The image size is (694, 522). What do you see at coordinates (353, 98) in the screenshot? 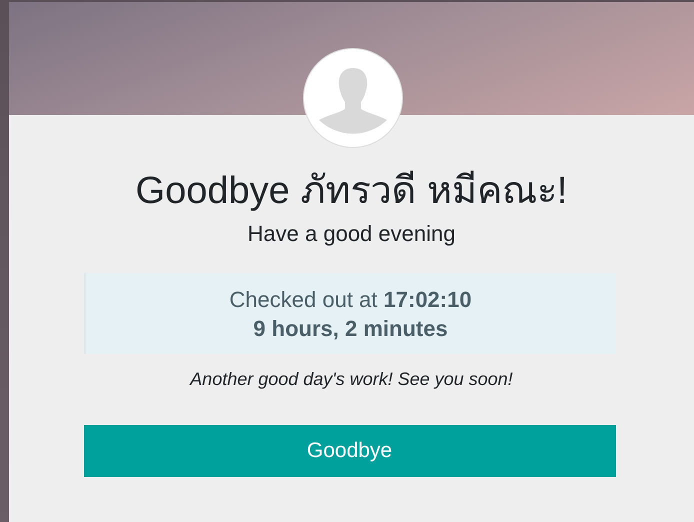
I see `avatar-icon` at bounding box center [353, 98].